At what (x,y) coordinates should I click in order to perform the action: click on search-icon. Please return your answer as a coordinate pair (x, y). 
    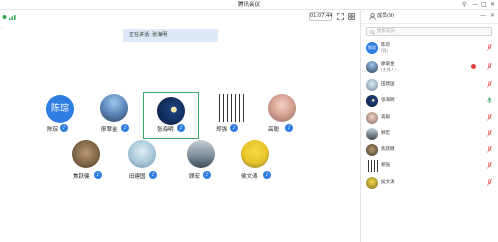
    Looking at the image, I should click on (372, 32).